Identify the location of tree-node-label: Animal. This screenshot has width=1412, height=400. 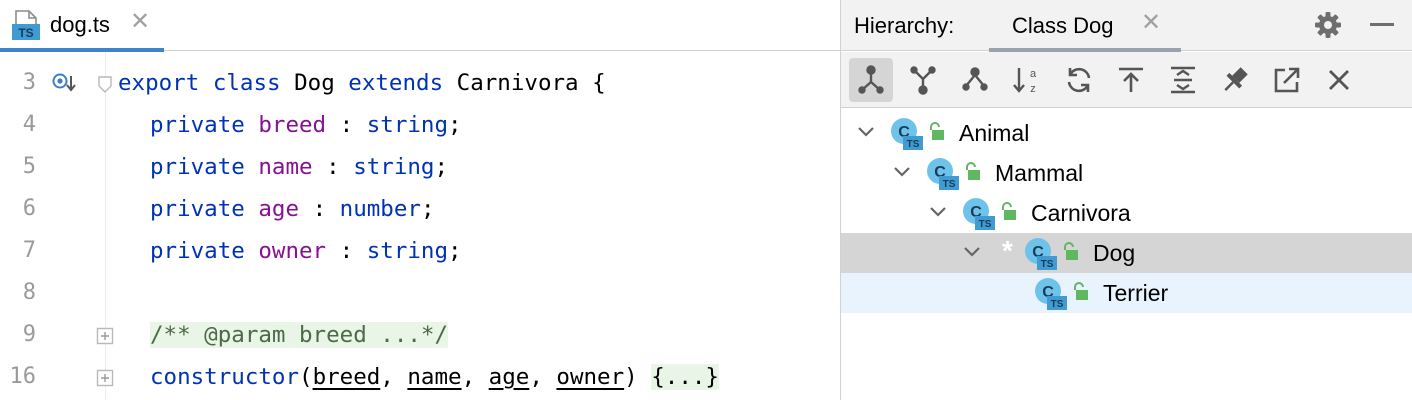
(994, 133).